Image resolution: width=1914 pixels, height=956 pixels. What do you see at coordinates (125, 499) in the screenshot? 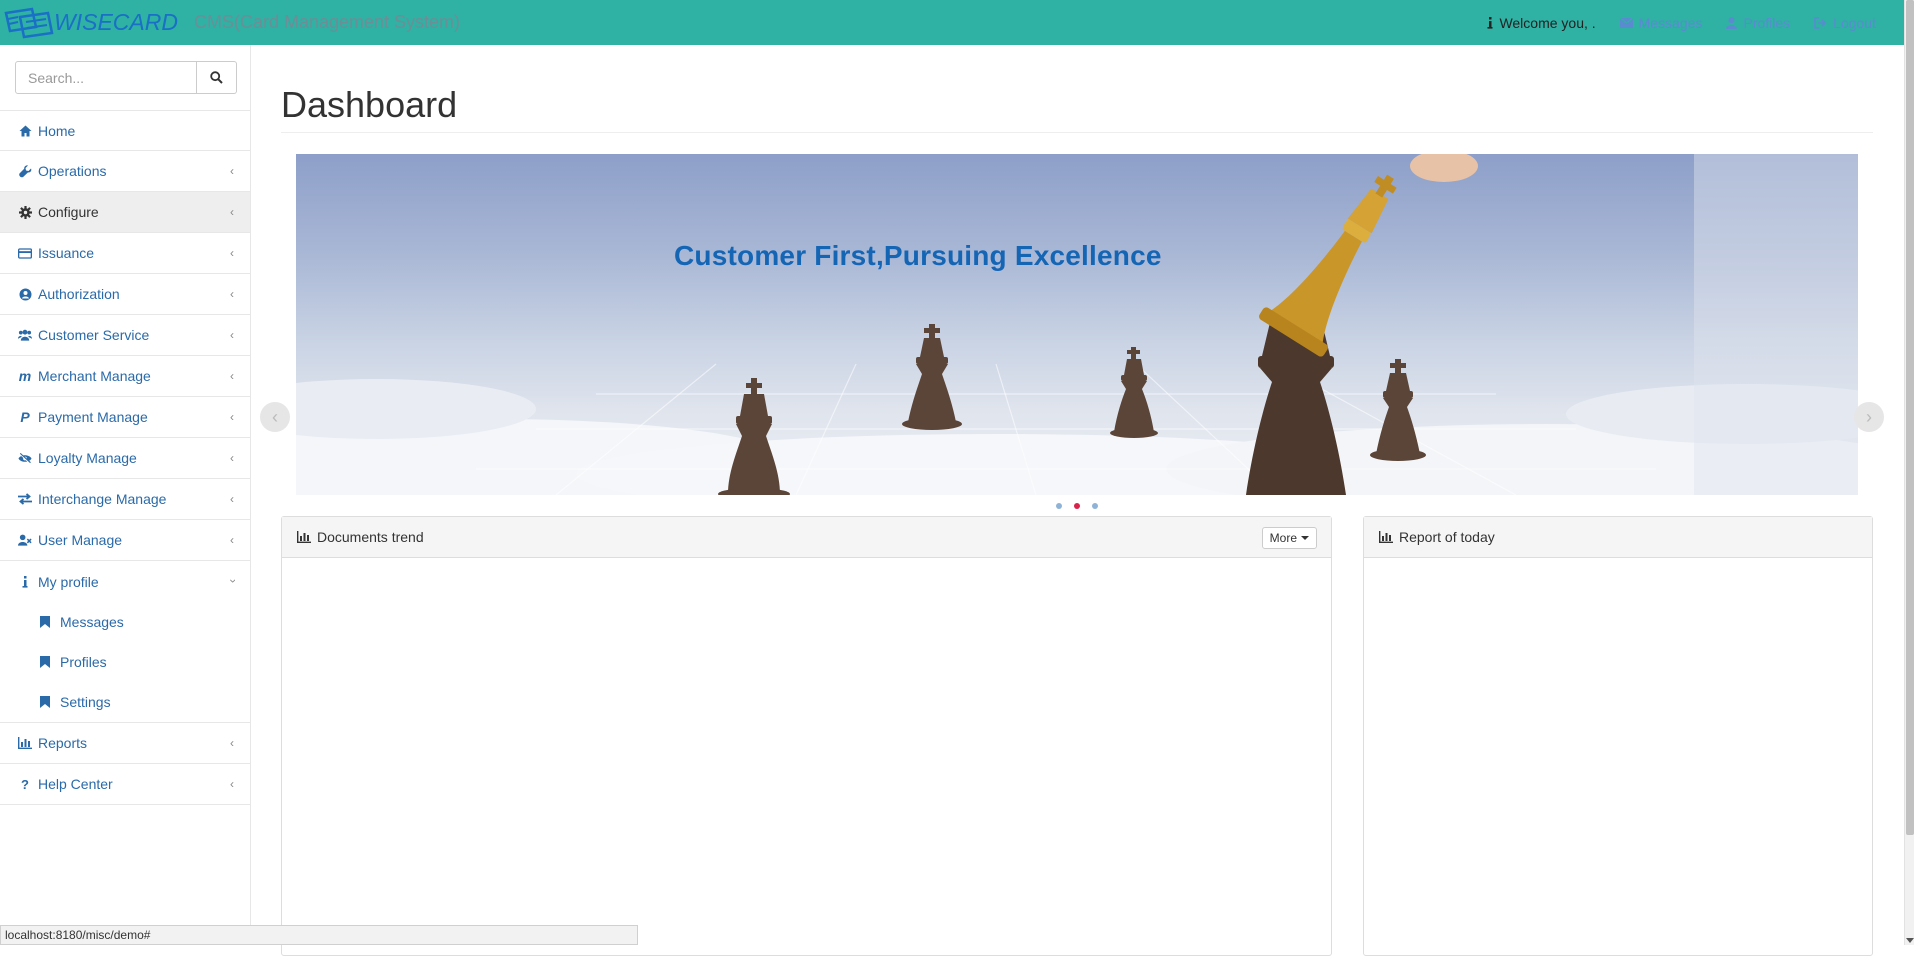
I see `sidebar-item-interchange-manage: Interchange Manage ‹` at bounding box center [125, 499].